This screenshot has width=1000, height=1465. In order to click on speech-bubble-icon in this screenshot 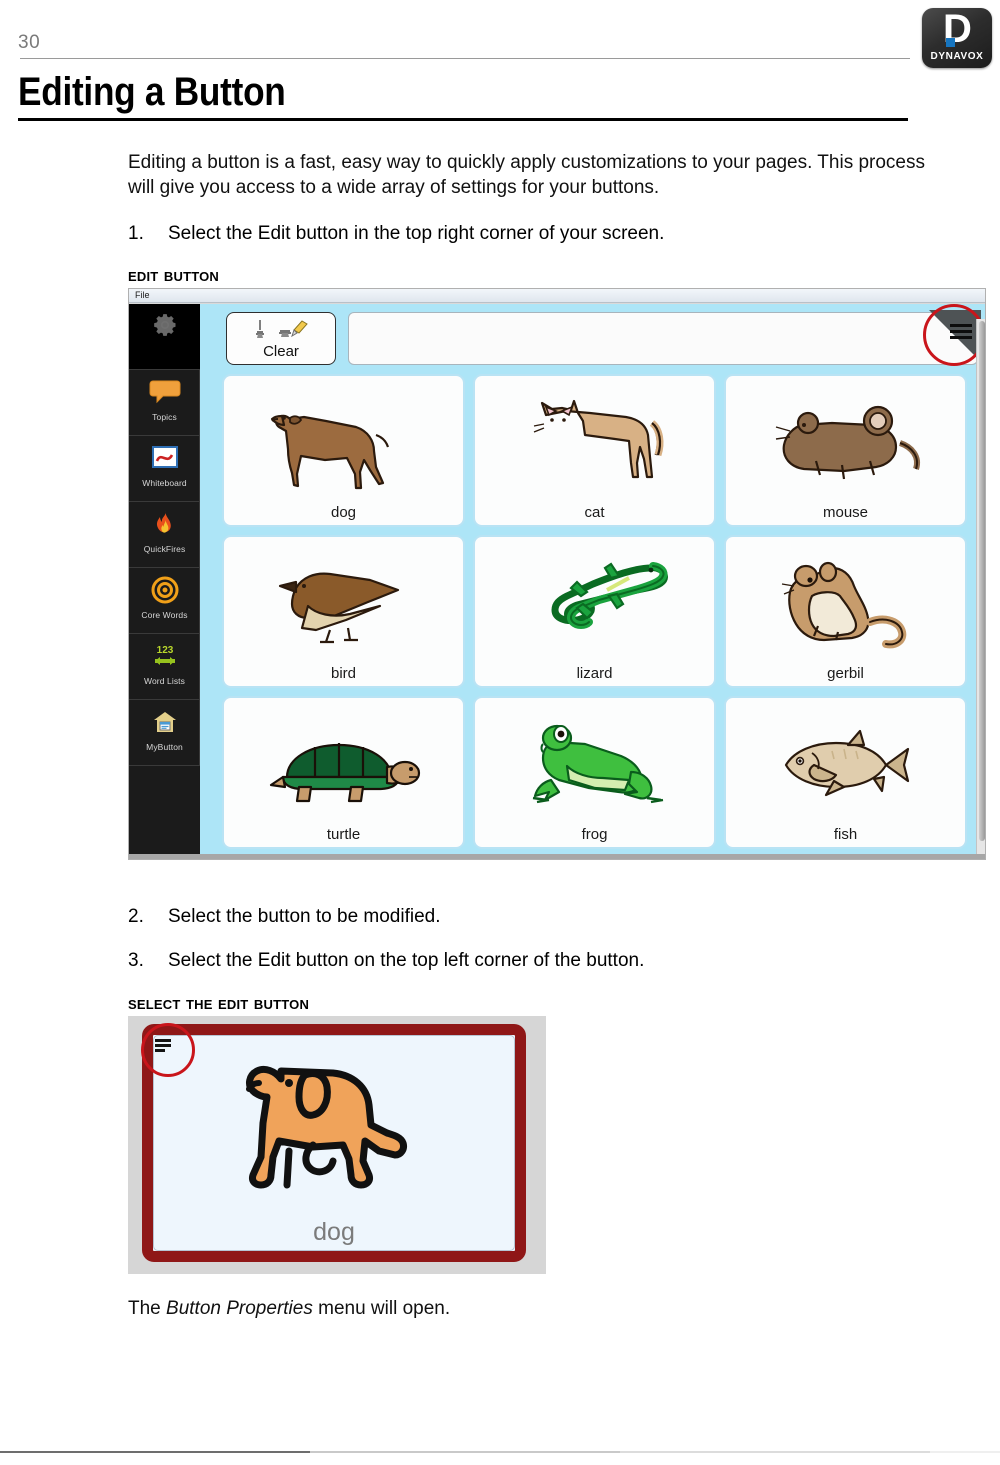, I will do `click(164, 391)`.